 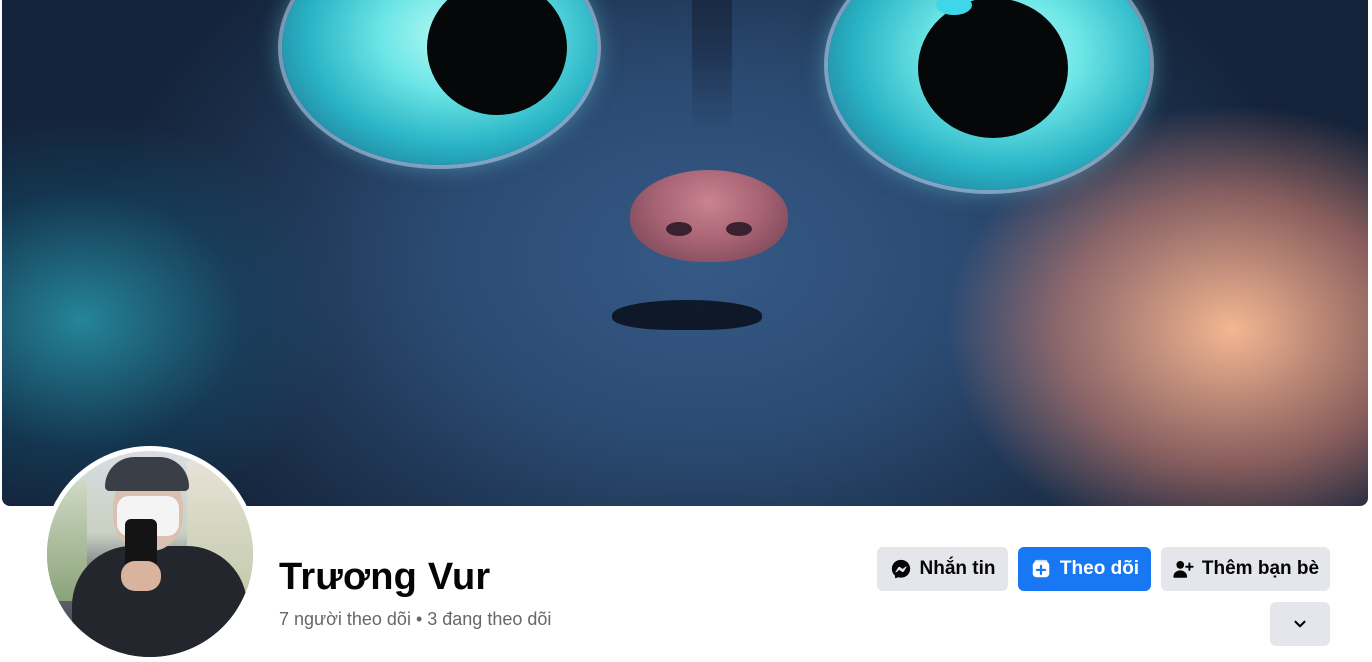 What do you see at coordinates (1099, 568) in the screenshot?
I see `follow-button-label: Theo dõi` at bounding box center [1099, 568].